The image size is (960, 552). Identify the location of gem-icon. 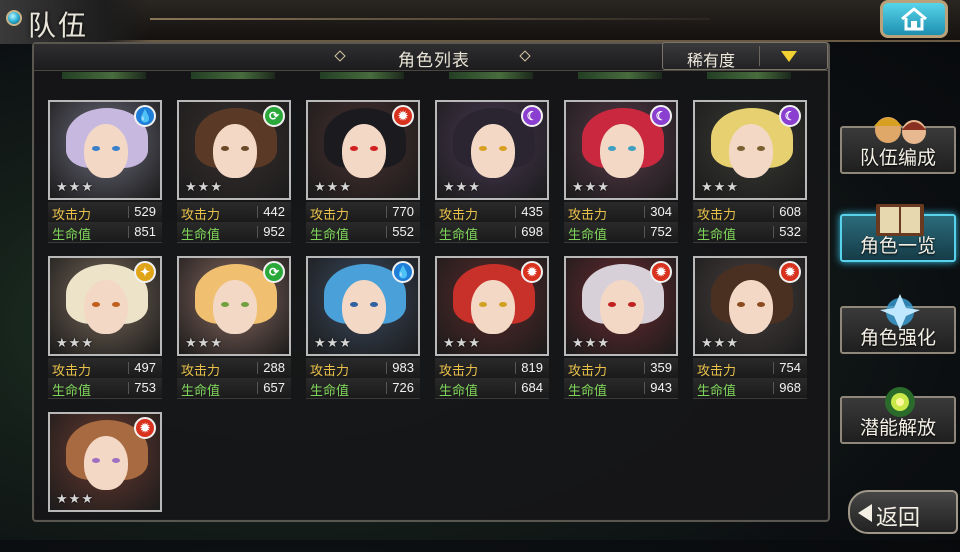
(14, 18).